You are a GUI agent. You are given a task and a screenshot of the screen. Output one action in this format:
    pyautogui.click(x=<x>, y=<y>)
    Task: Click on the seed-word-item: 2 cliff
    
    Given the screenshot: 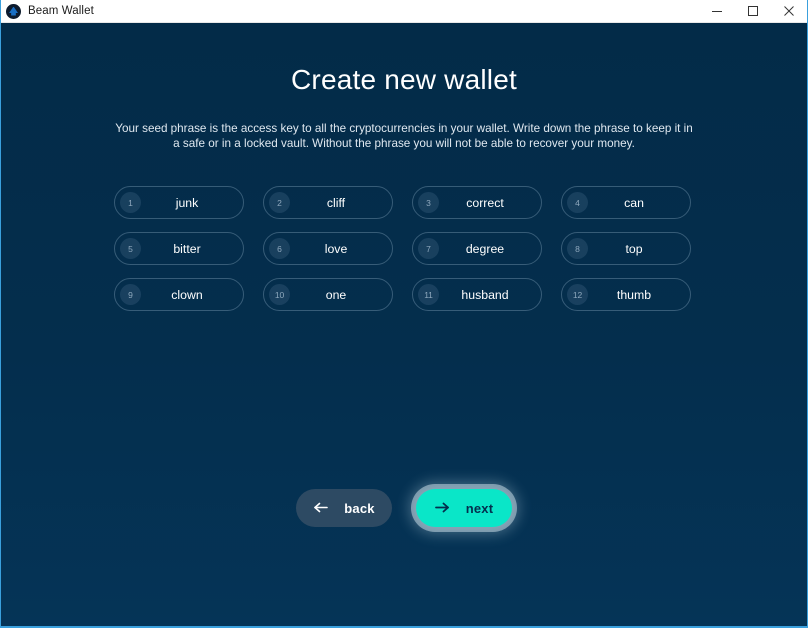 What is the action you would take?
    pyautogui.click(x=328, y=202)
    